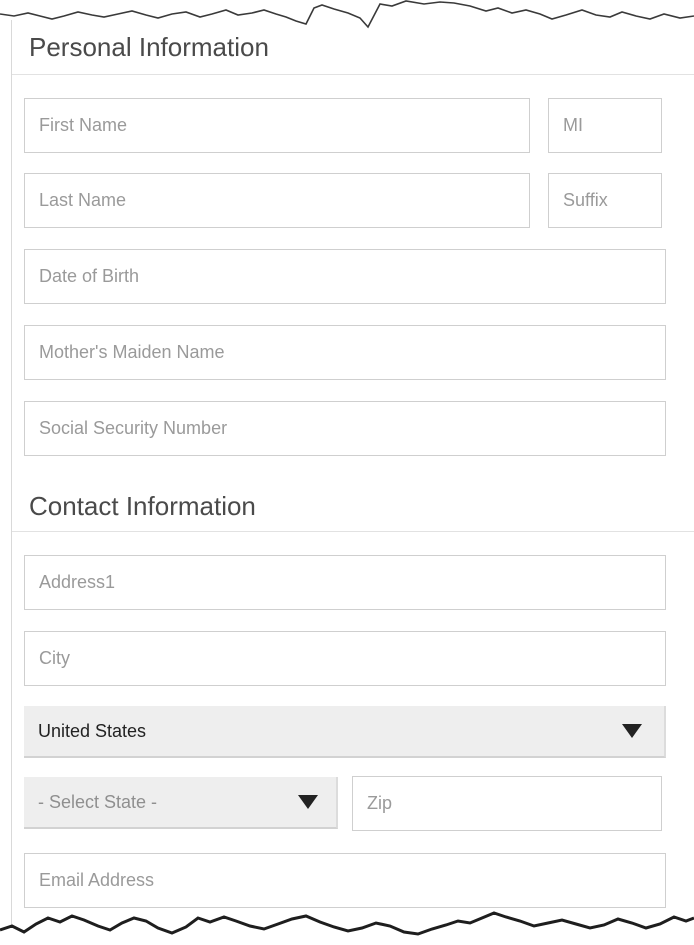  Describe the element at coordinates (345, 582) in the screenshot. I see `address1-input` at that location.